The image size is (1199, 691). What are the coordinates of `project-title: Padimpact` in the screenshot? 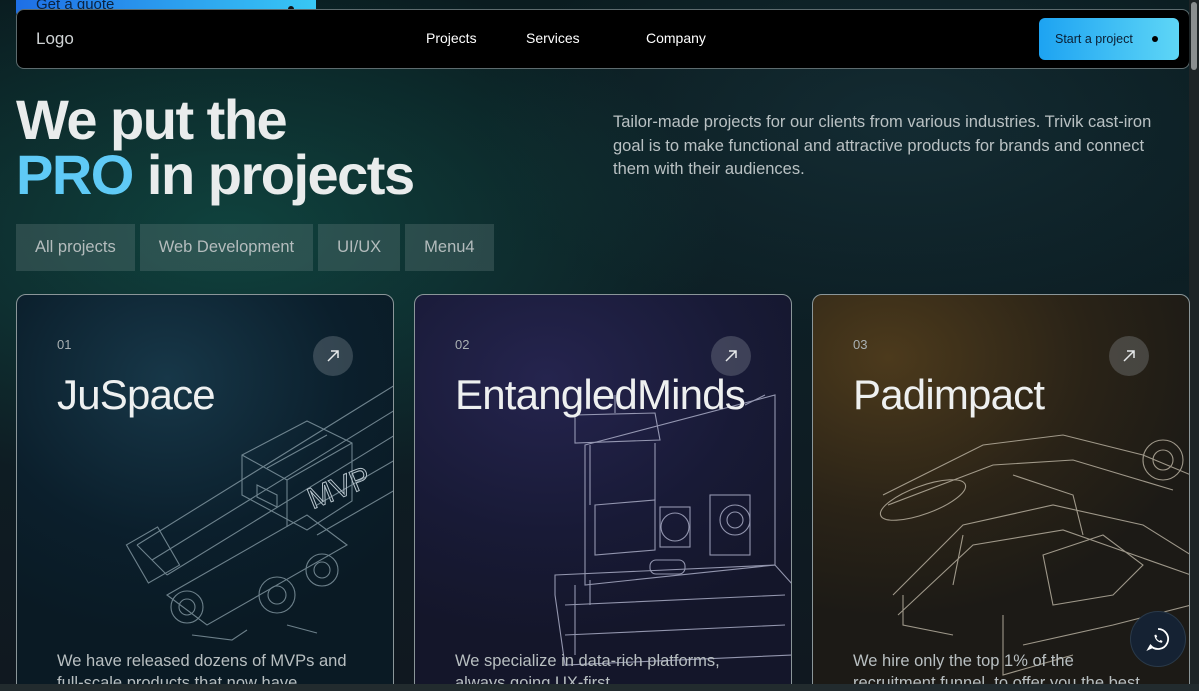 It's located at (949, 394).